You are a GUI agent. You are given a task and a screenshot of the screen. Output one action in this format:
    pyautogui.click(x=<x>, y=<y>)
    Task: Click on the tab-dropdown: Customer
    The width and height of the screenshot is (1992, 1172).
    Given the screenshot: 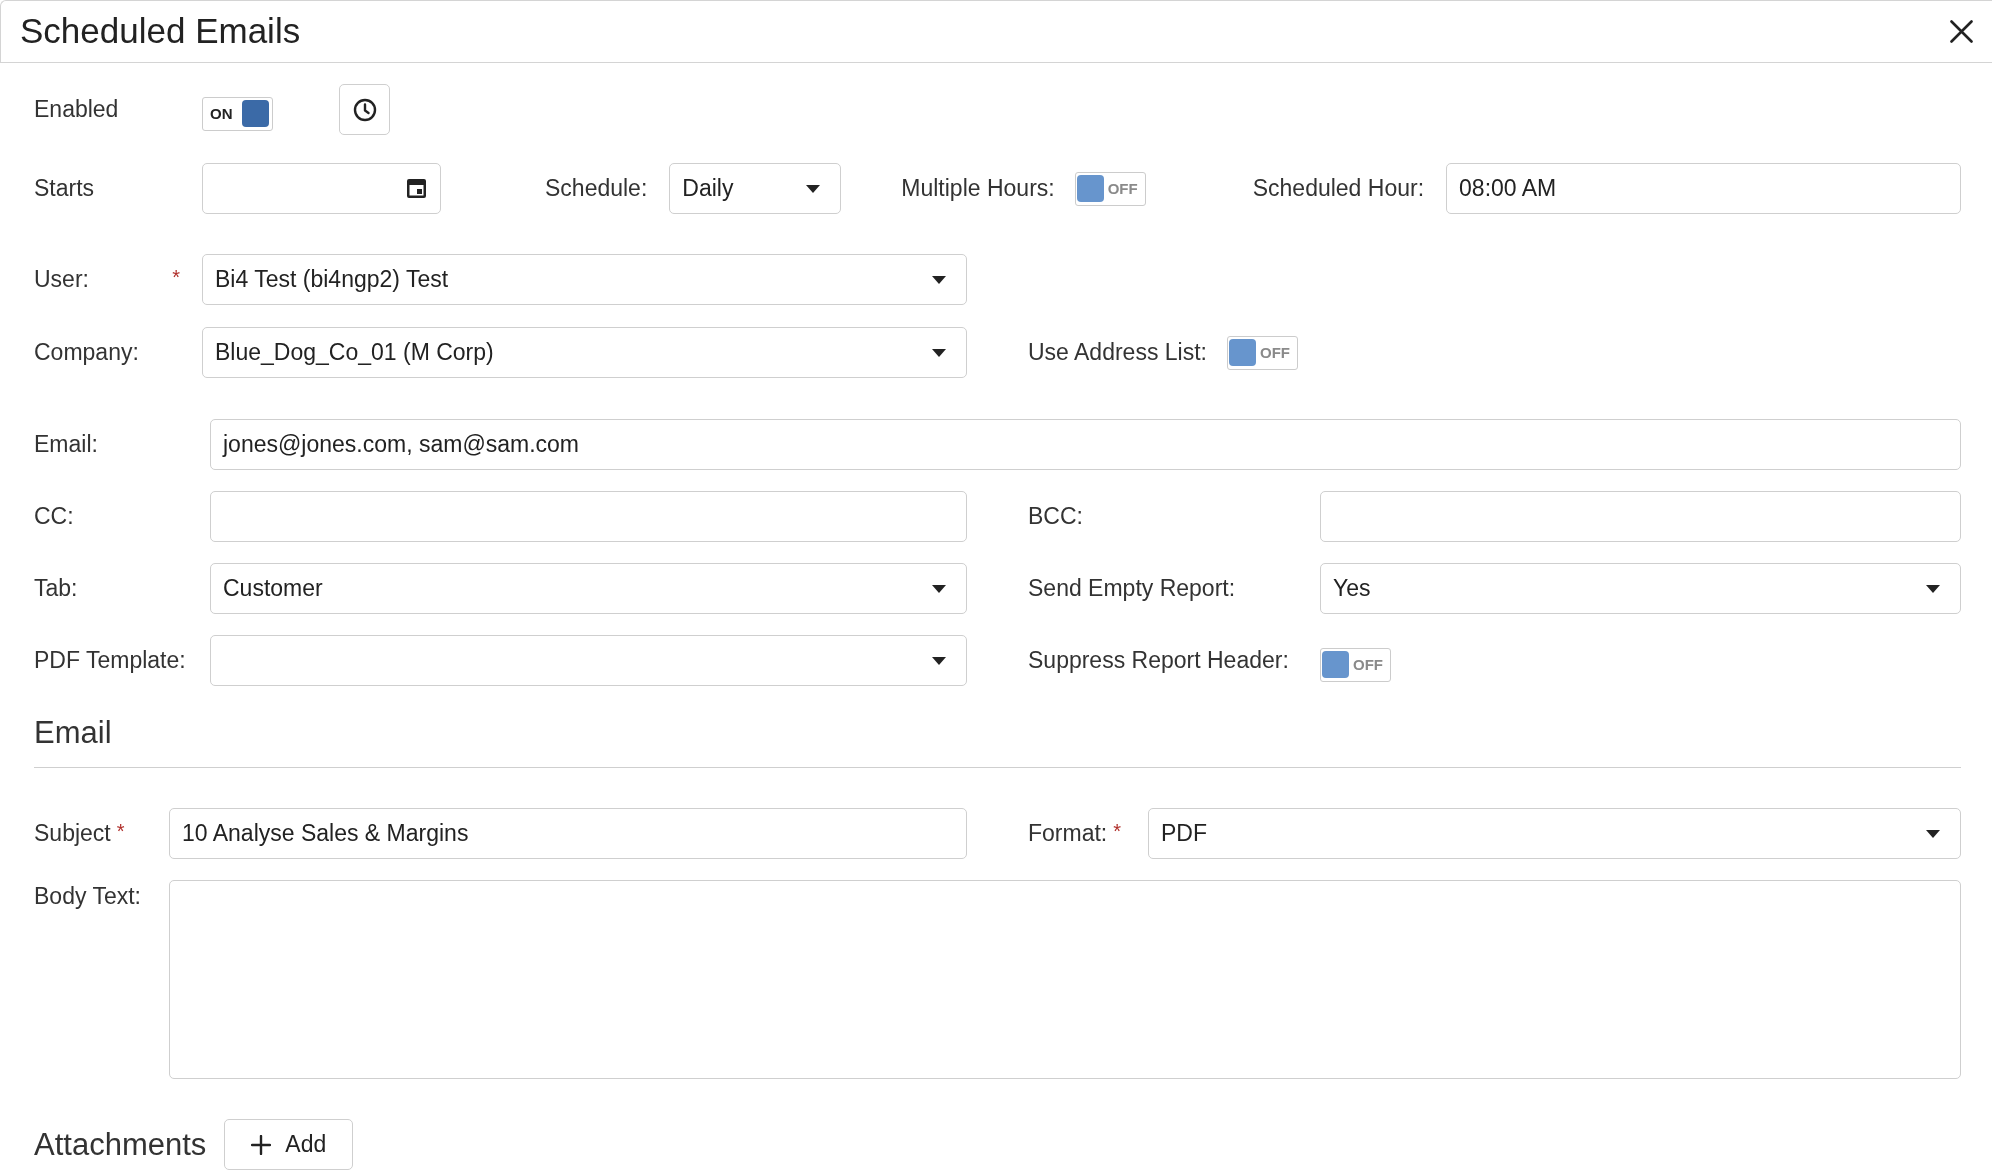 What is the action you would take?
    pyautogui.click(x=588, y=588)
    